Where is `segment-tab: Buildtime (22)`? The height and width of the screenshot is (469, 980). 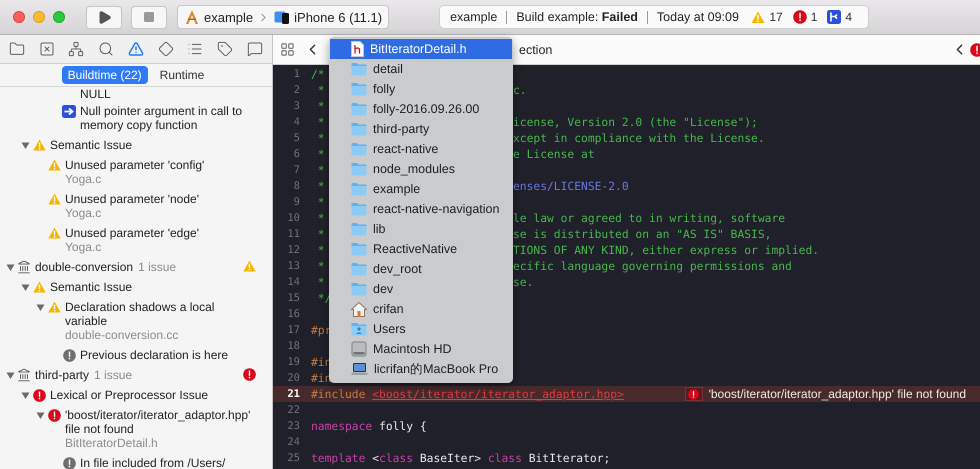 segment-tab: Buildtime (22) is located at coordinates (105, 75).